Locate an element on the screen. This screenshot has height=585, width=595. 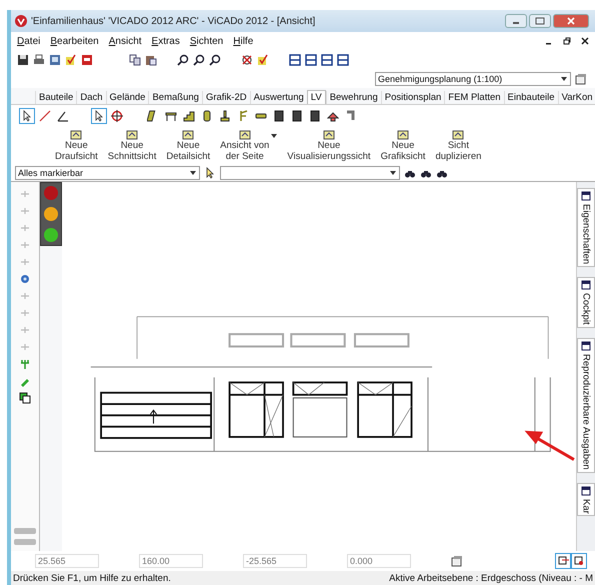
ribbon-tab: Gelände is located at coordinates (127, 97).